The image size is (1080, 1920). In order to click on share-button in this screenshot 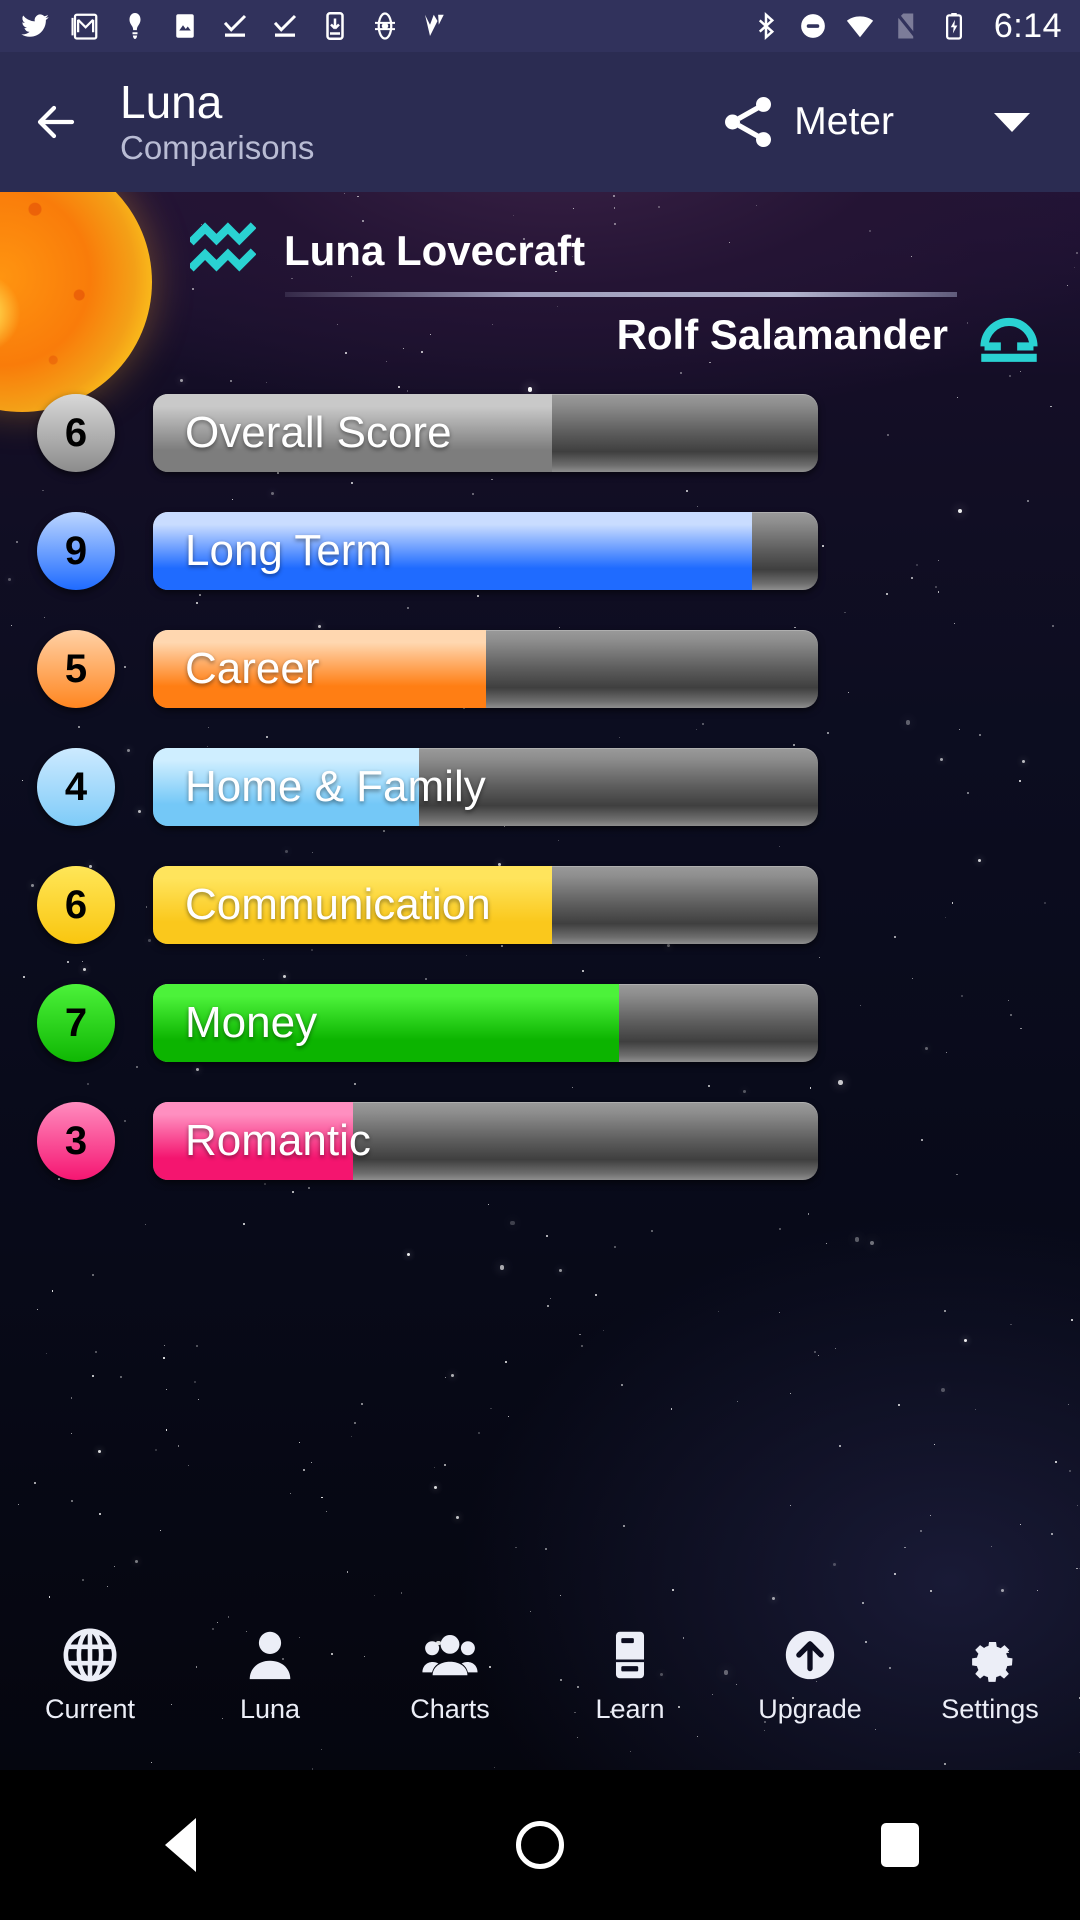, I will do `click(748, 122)`.